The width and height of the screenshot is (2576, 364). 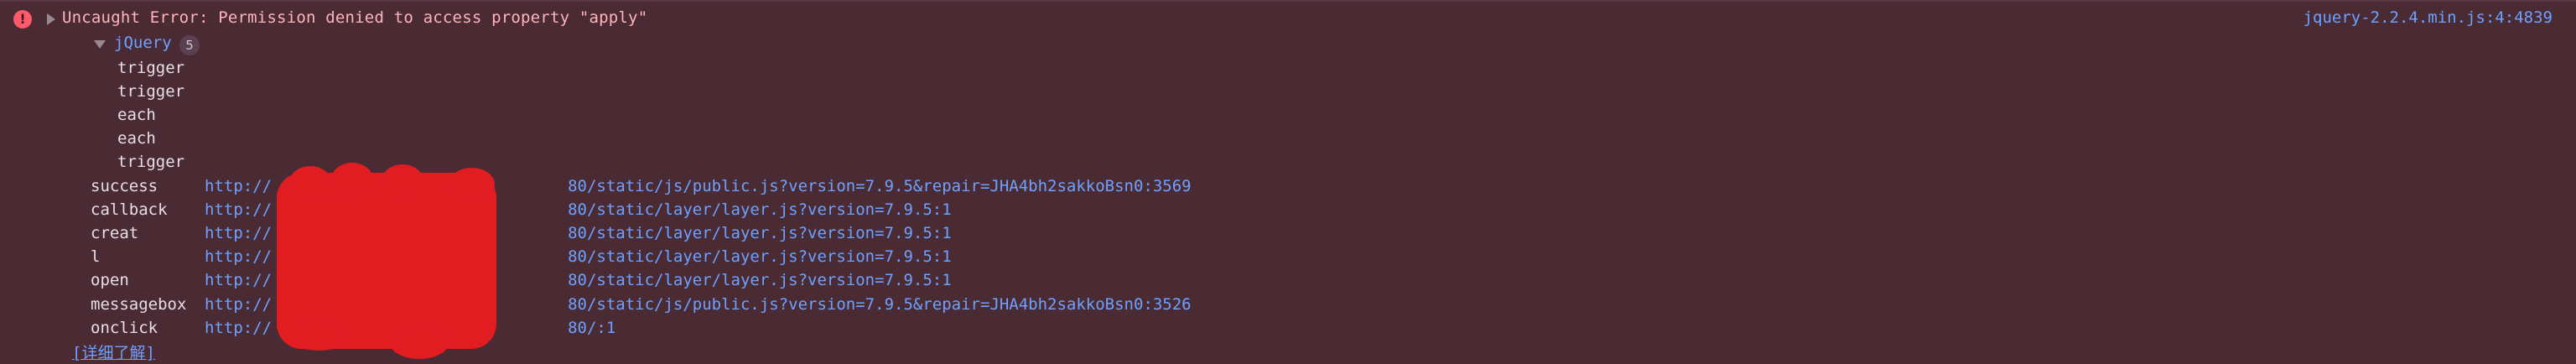 I want to click on error-icon: !, so click(x=22, y=19).